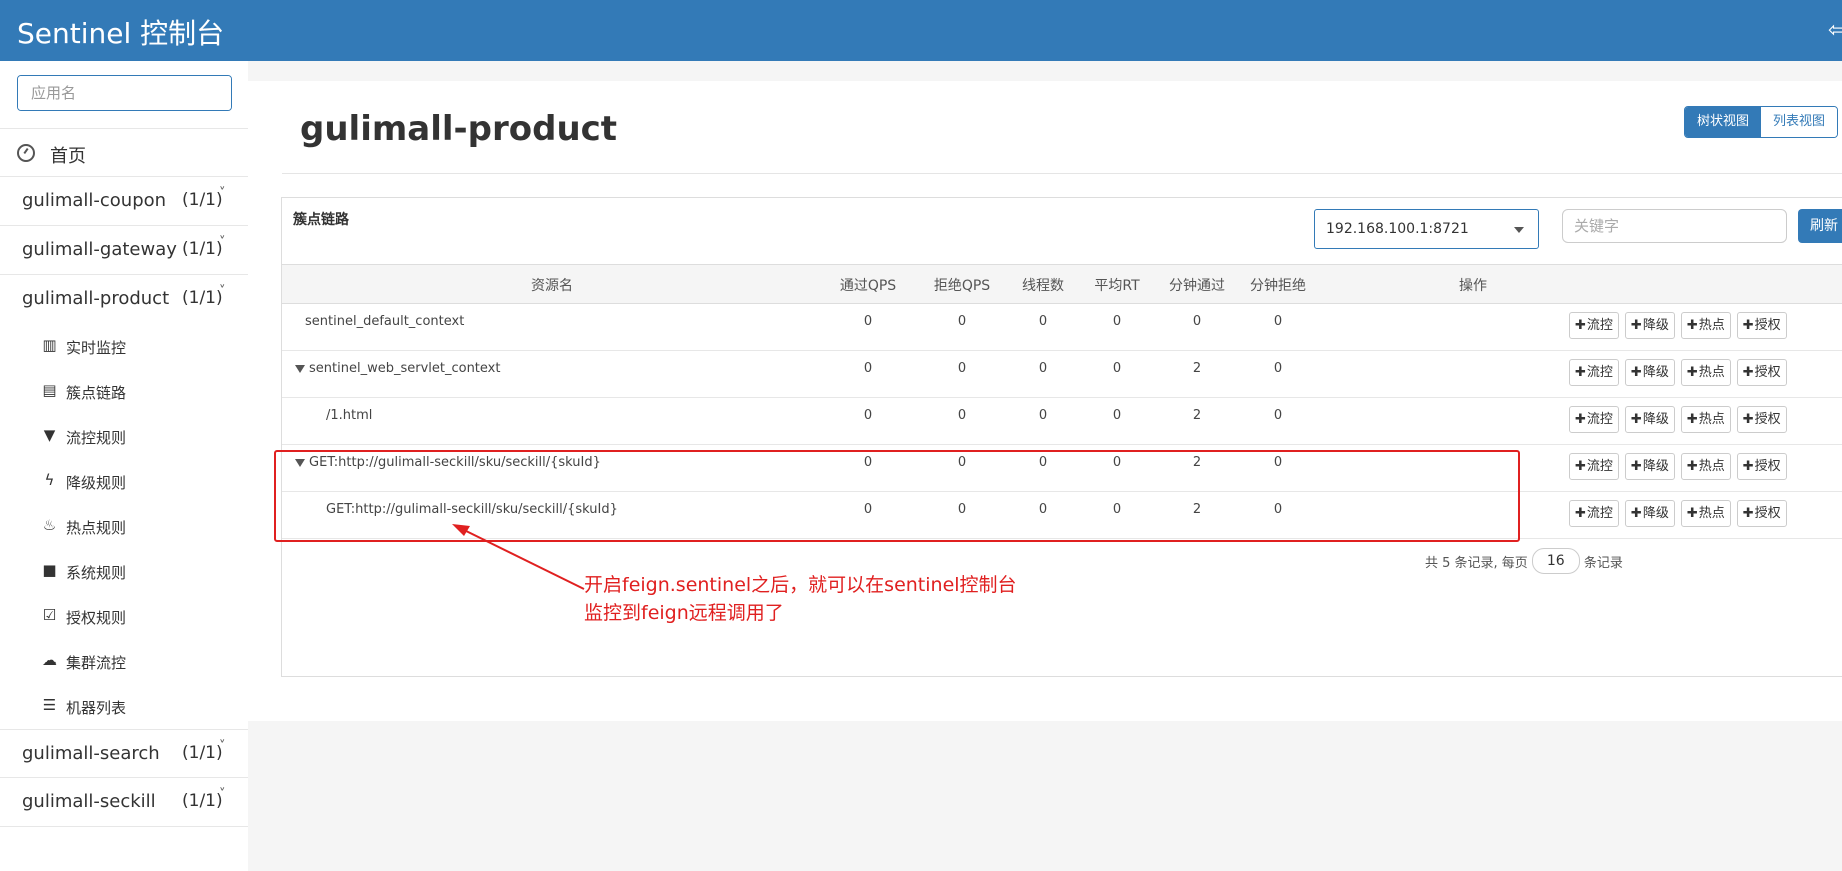 This screenshot has height=871, width=1842. What do you see at coordinates (124, 152) in the screenshot?
I see `sidebar-item-home: 首页` at bounding box center [124, 152].